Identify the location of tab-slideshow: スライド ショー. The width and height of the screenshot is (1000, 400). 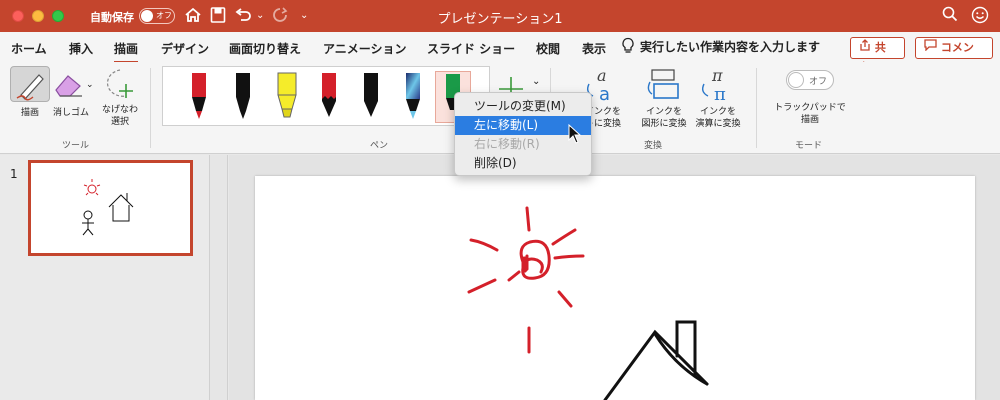
(471, 48).